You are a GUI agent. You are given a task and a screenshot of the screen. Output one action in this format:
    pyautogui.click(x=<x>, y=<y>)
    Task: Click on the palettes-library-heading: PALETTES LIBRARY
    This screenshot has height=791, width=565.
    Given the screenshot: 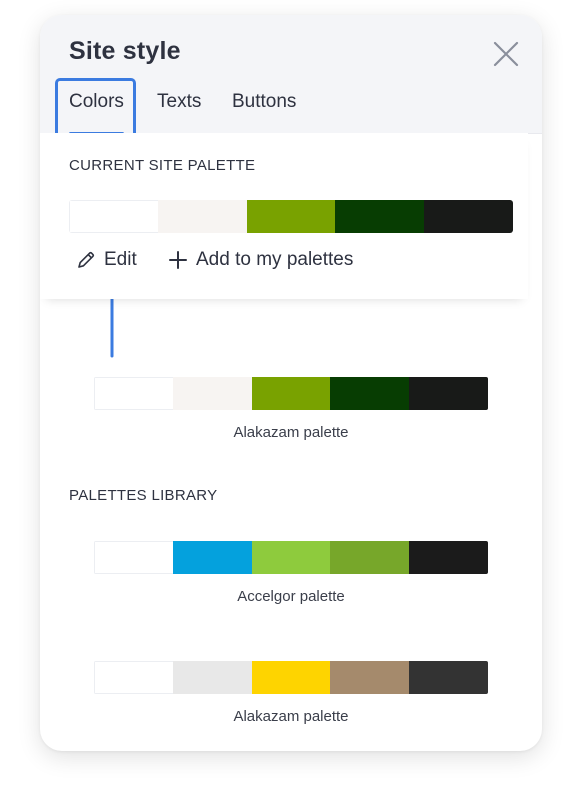 What is the action you would take?
    pyautogui.click(x=143, y=495)
    